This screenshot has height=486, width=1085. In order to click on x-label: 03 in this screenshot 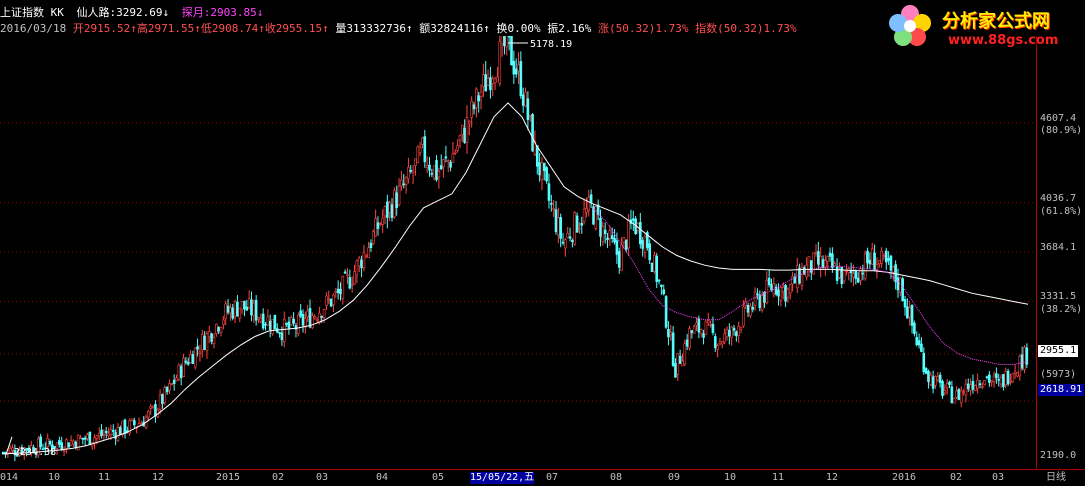, I will do `click(998, 477)`.